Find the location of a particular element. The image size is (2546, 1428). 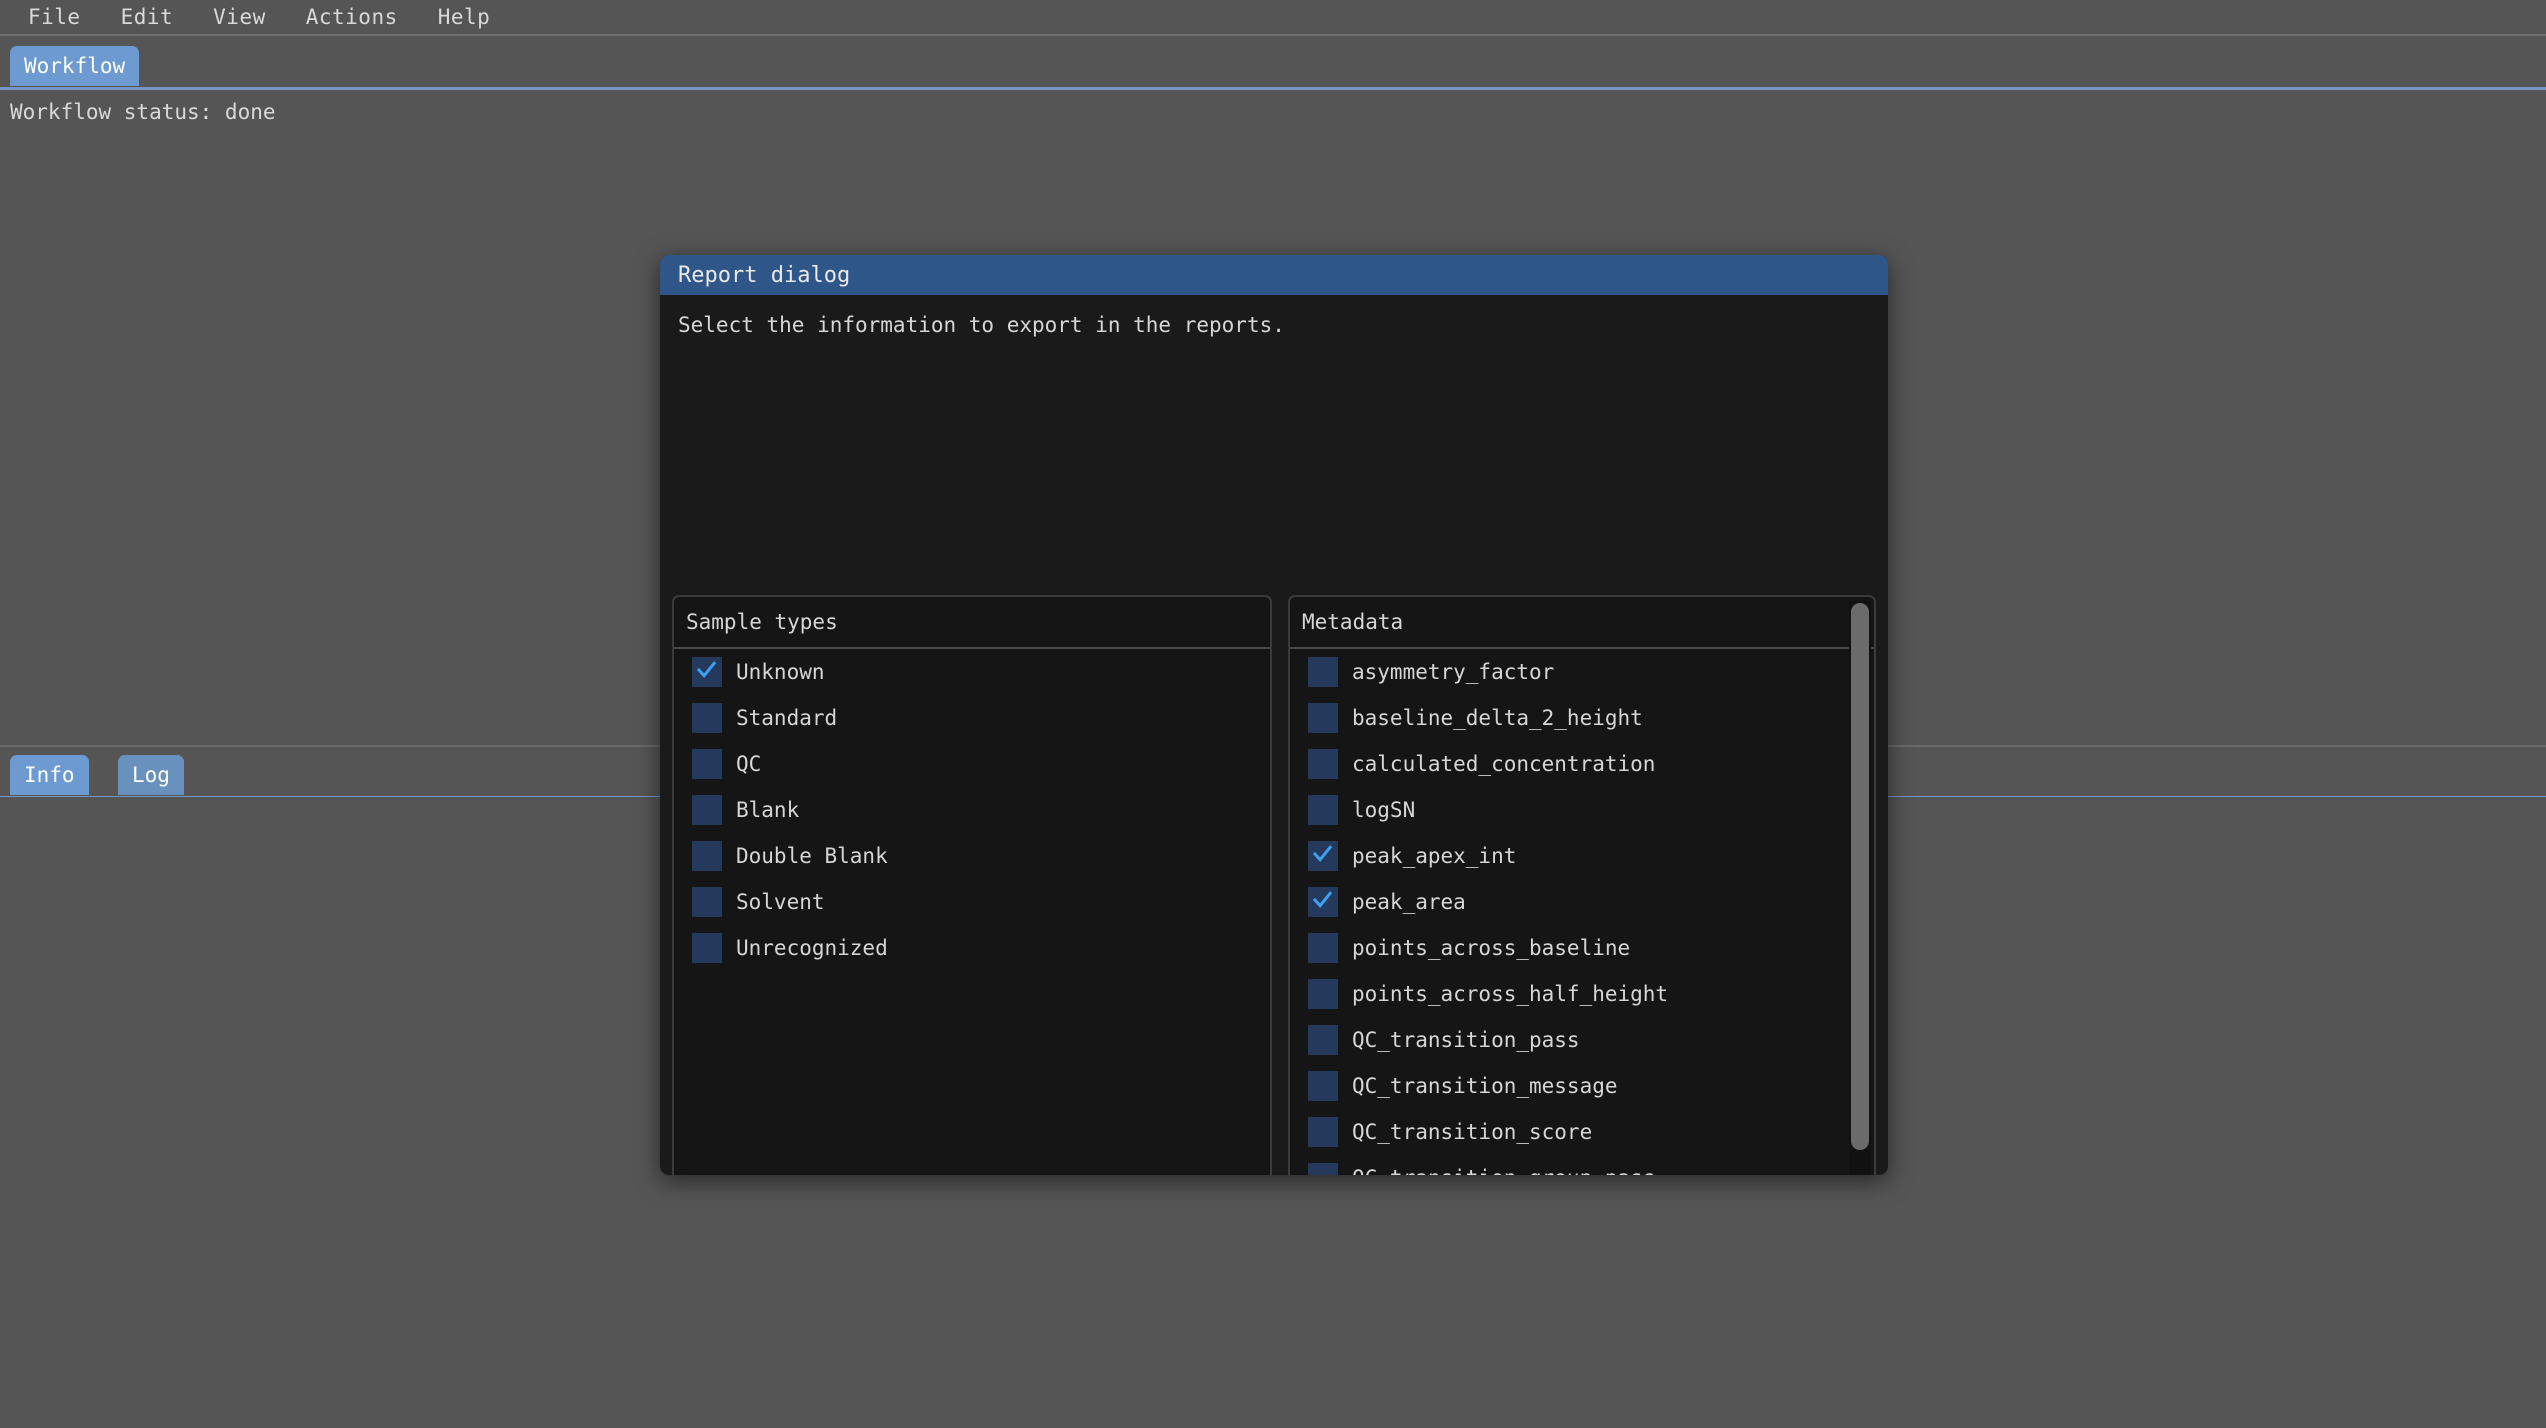

sample-types-header-label: Sample types is located at coordinates (762, 622).